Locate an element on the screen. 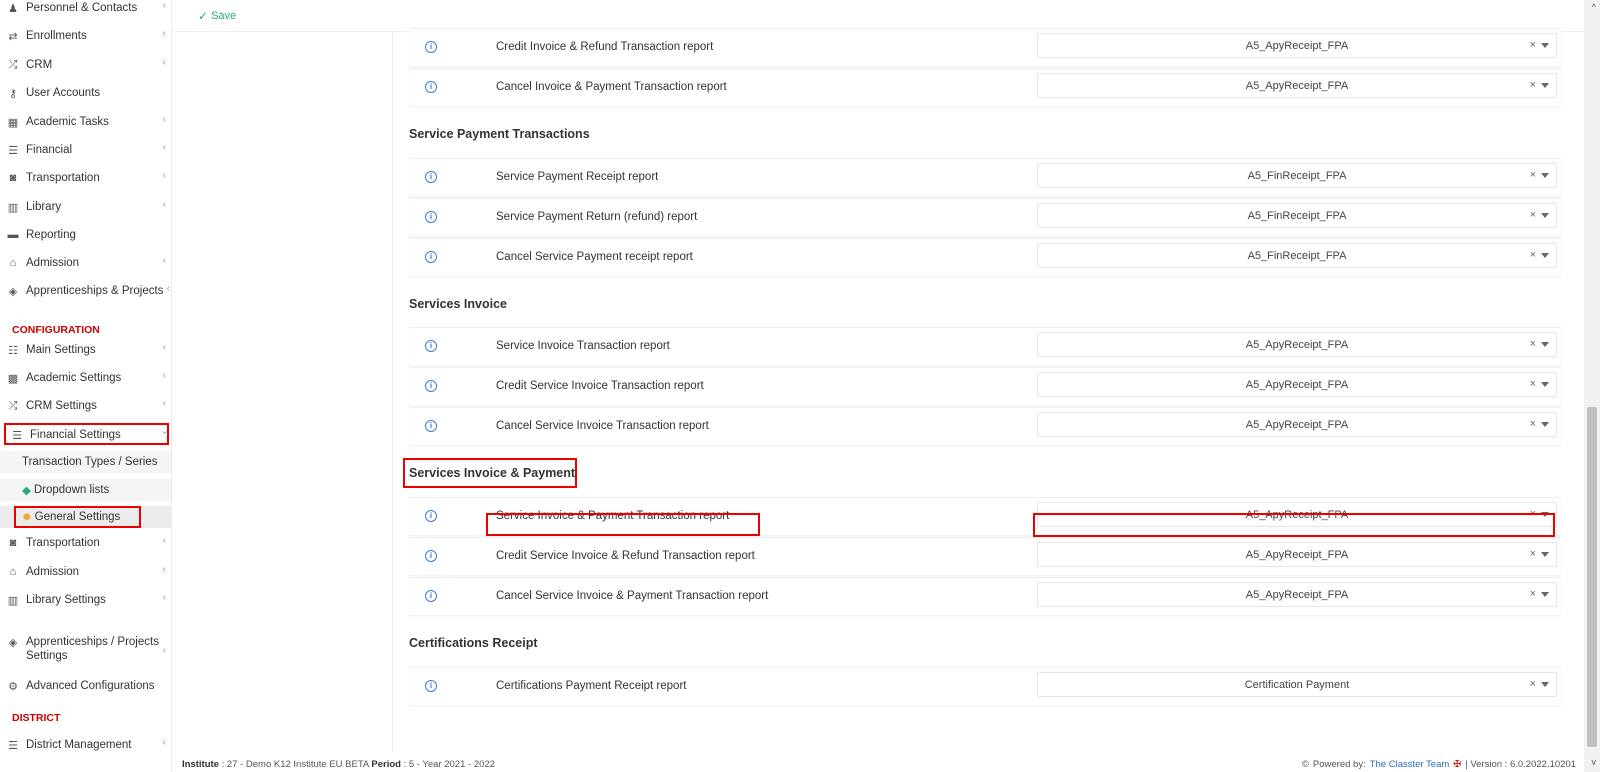 The width and height of the screenshot is (1600, 772). sidebar-subitem-dropdown-lists: ◆ Dropdown lists is located at coordinates (85, 490).